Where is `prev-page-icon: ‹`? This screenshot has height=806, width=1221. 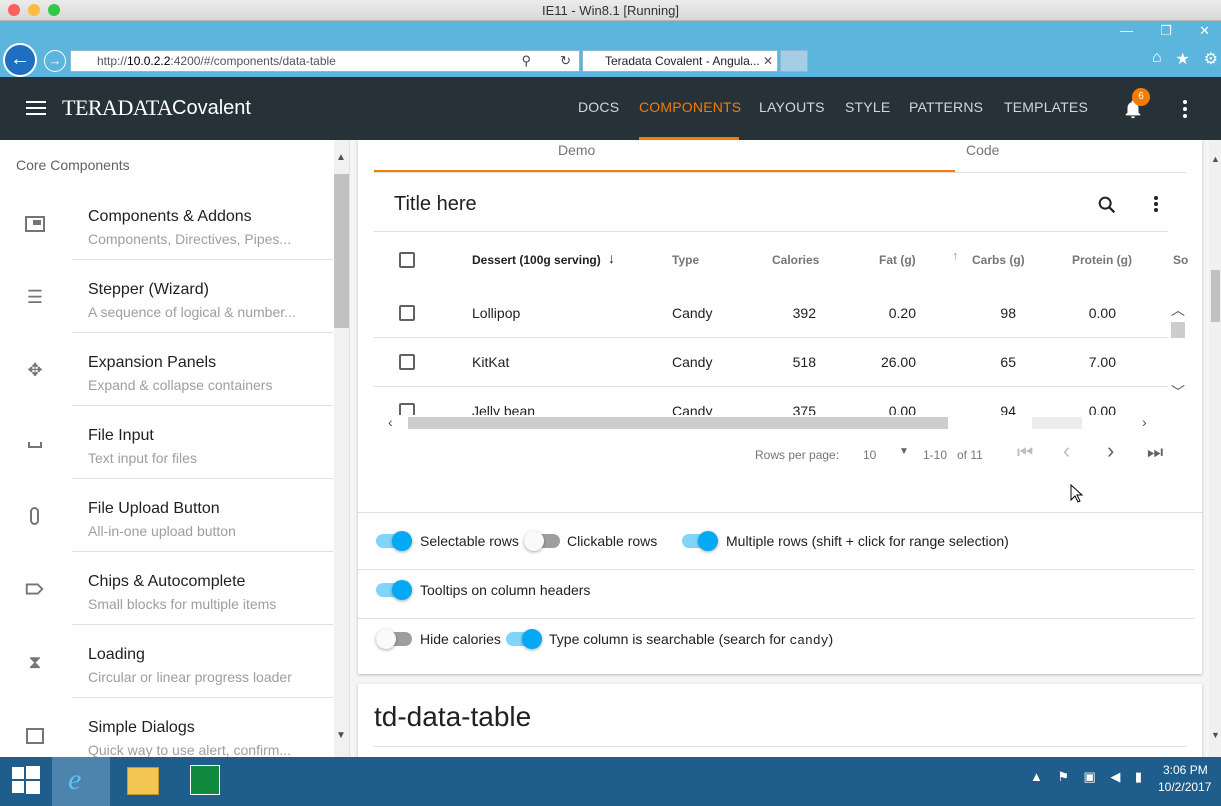 prev-page-icon: ‹ is located at coordinates (1066, 451).